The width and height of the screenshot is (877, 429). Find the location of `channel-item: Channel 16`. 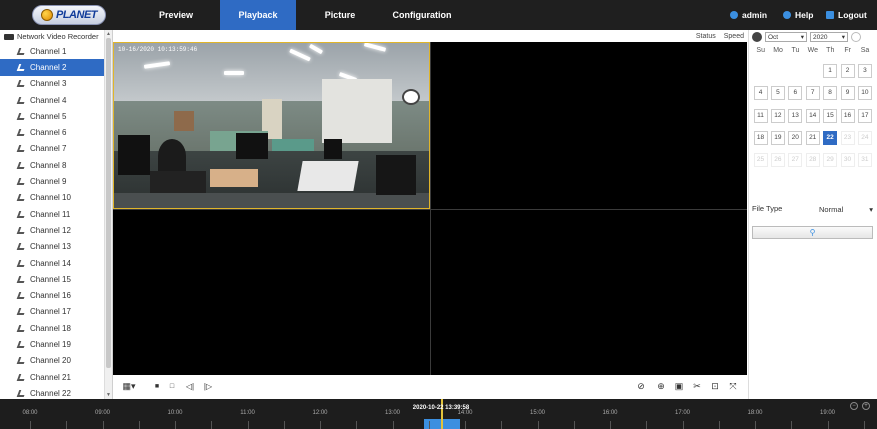

channel-item: Channel 16 is located at coordinates (56, 295).